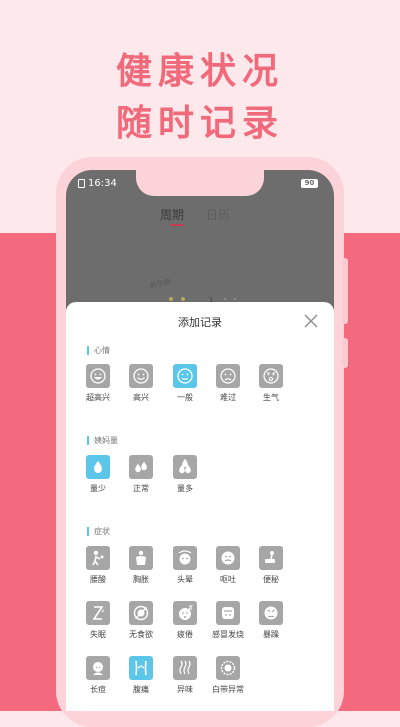  I want to click on status-time: 16:34, so click(102, 183).